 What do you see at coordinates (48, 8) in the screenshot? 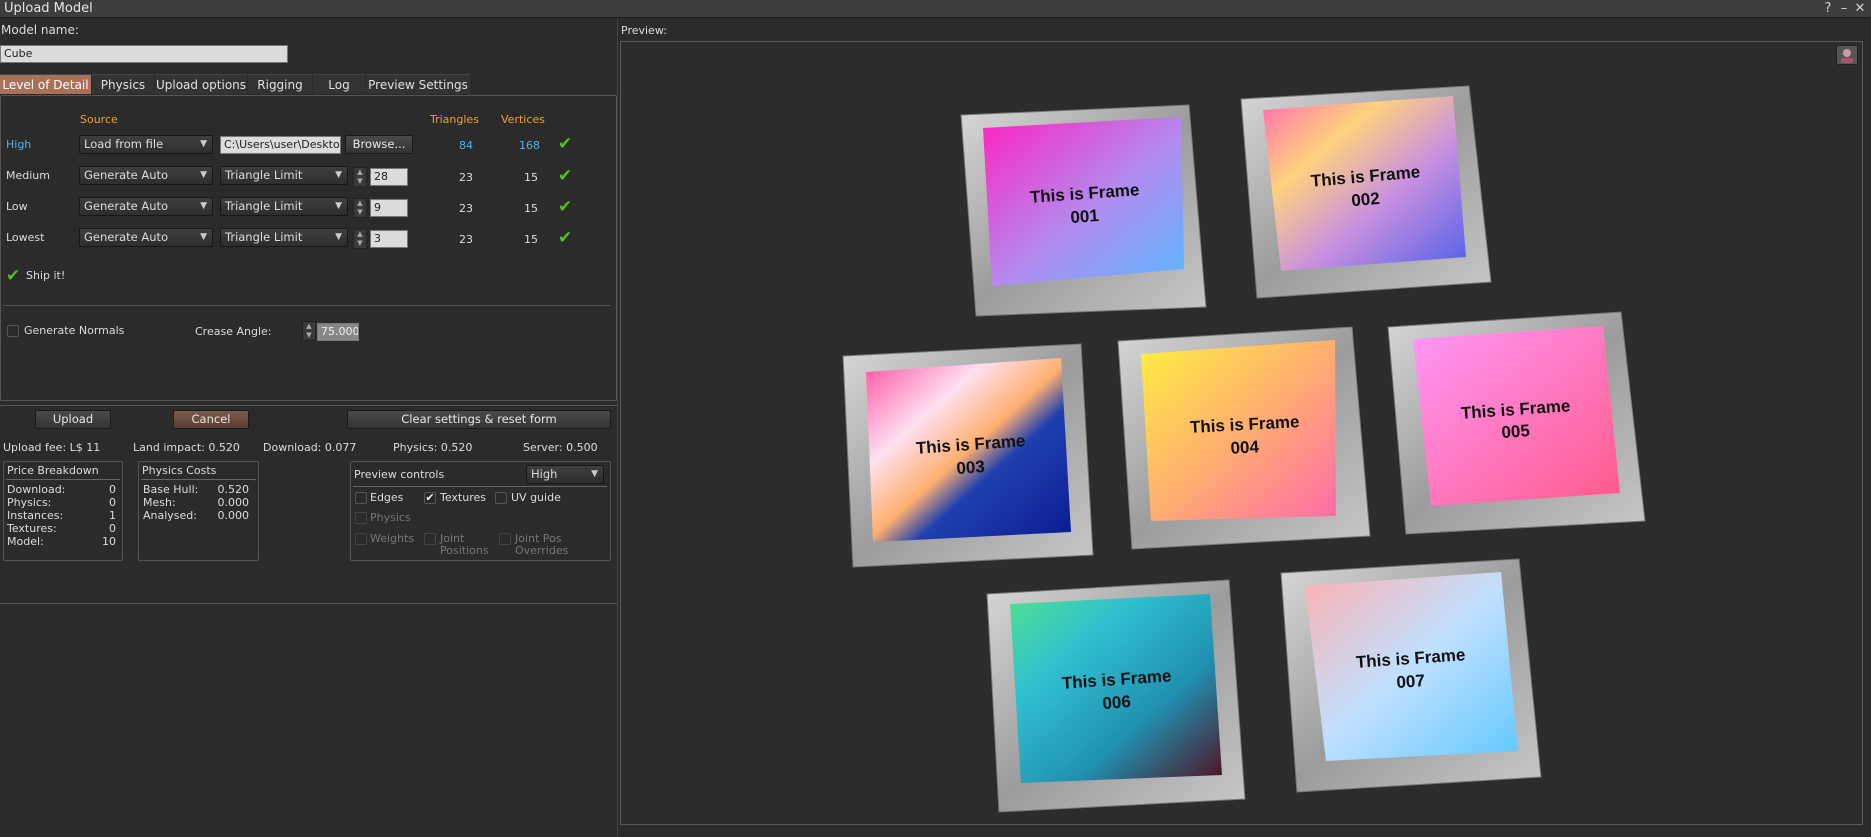
I see `window-title: Upload Model` at bounding box center [48, 8].